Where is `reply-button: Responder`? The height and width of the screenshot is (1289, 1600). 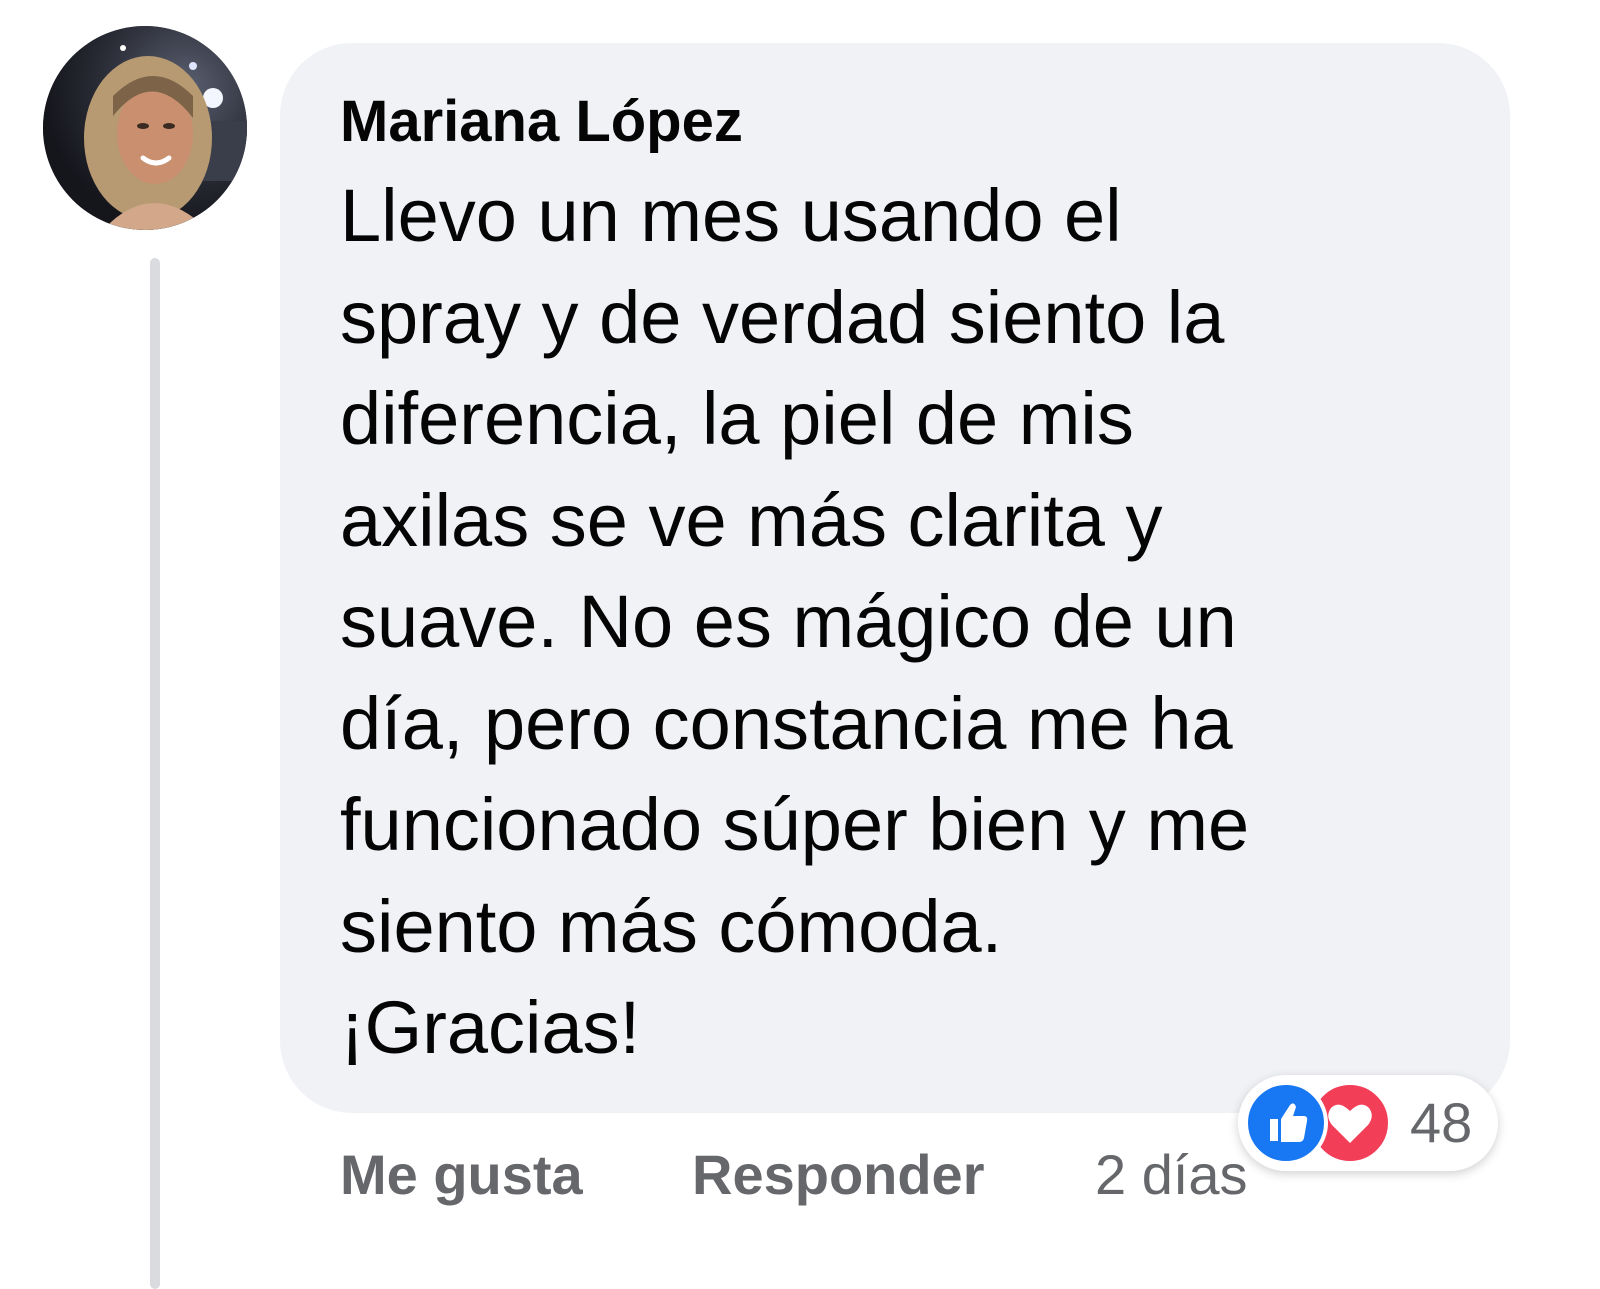
reply-button: Responder is located at coordinates (838, 1175).